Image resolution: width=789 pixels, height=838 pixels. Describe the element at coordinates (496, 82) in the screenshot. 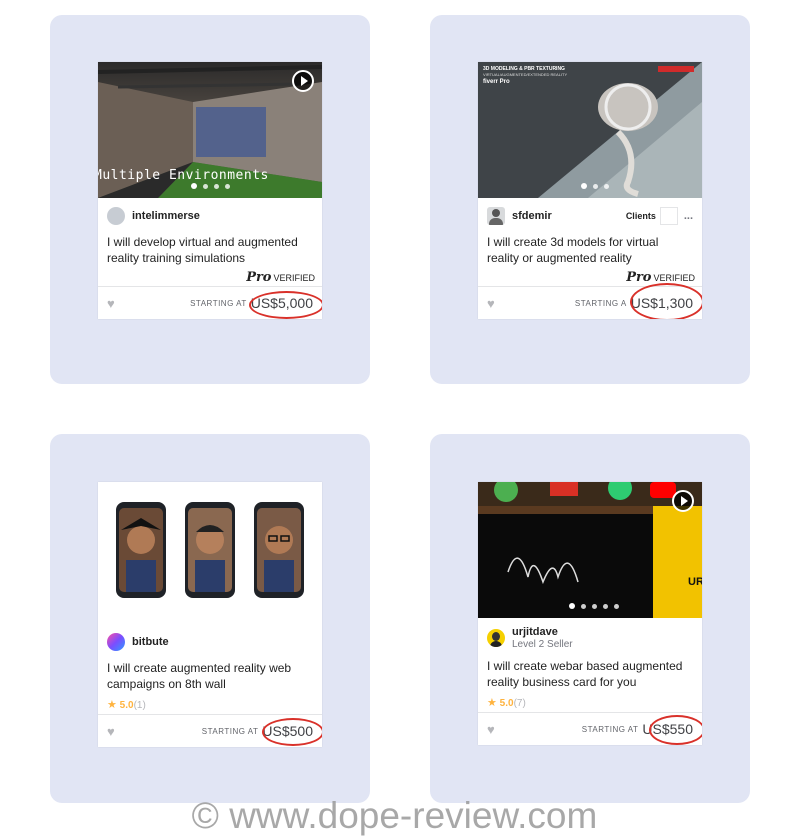

I see `fiverr-pro-logo: fiverr Pro` at that location.